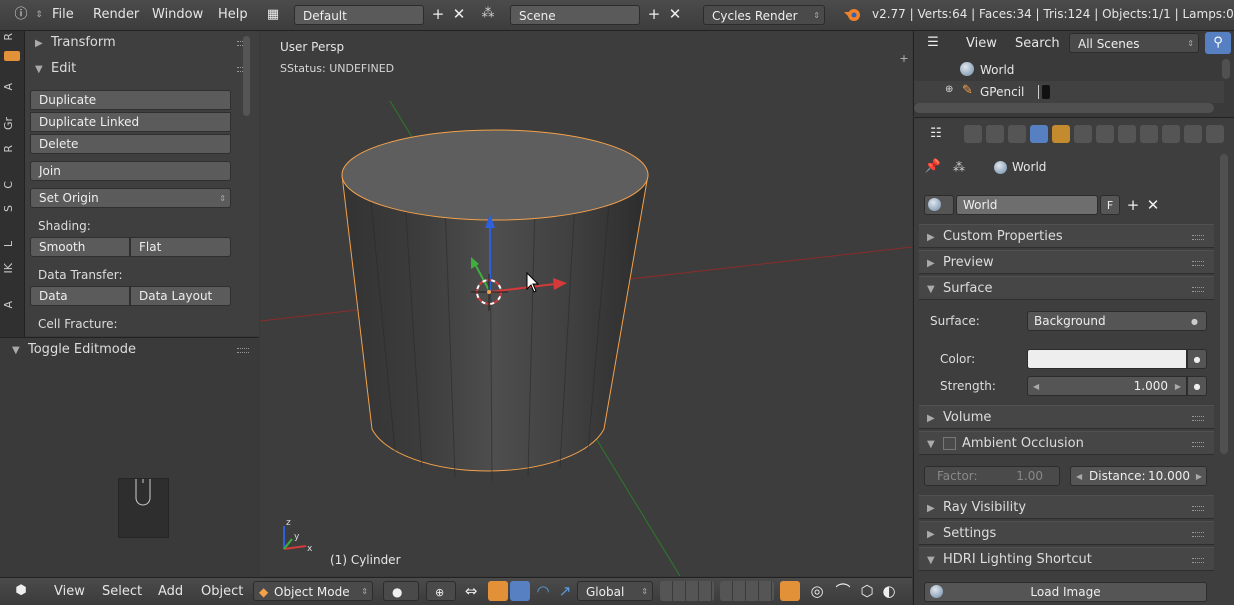  I want to click on viewport-editor-icon: ⬢, so click(21, 591).